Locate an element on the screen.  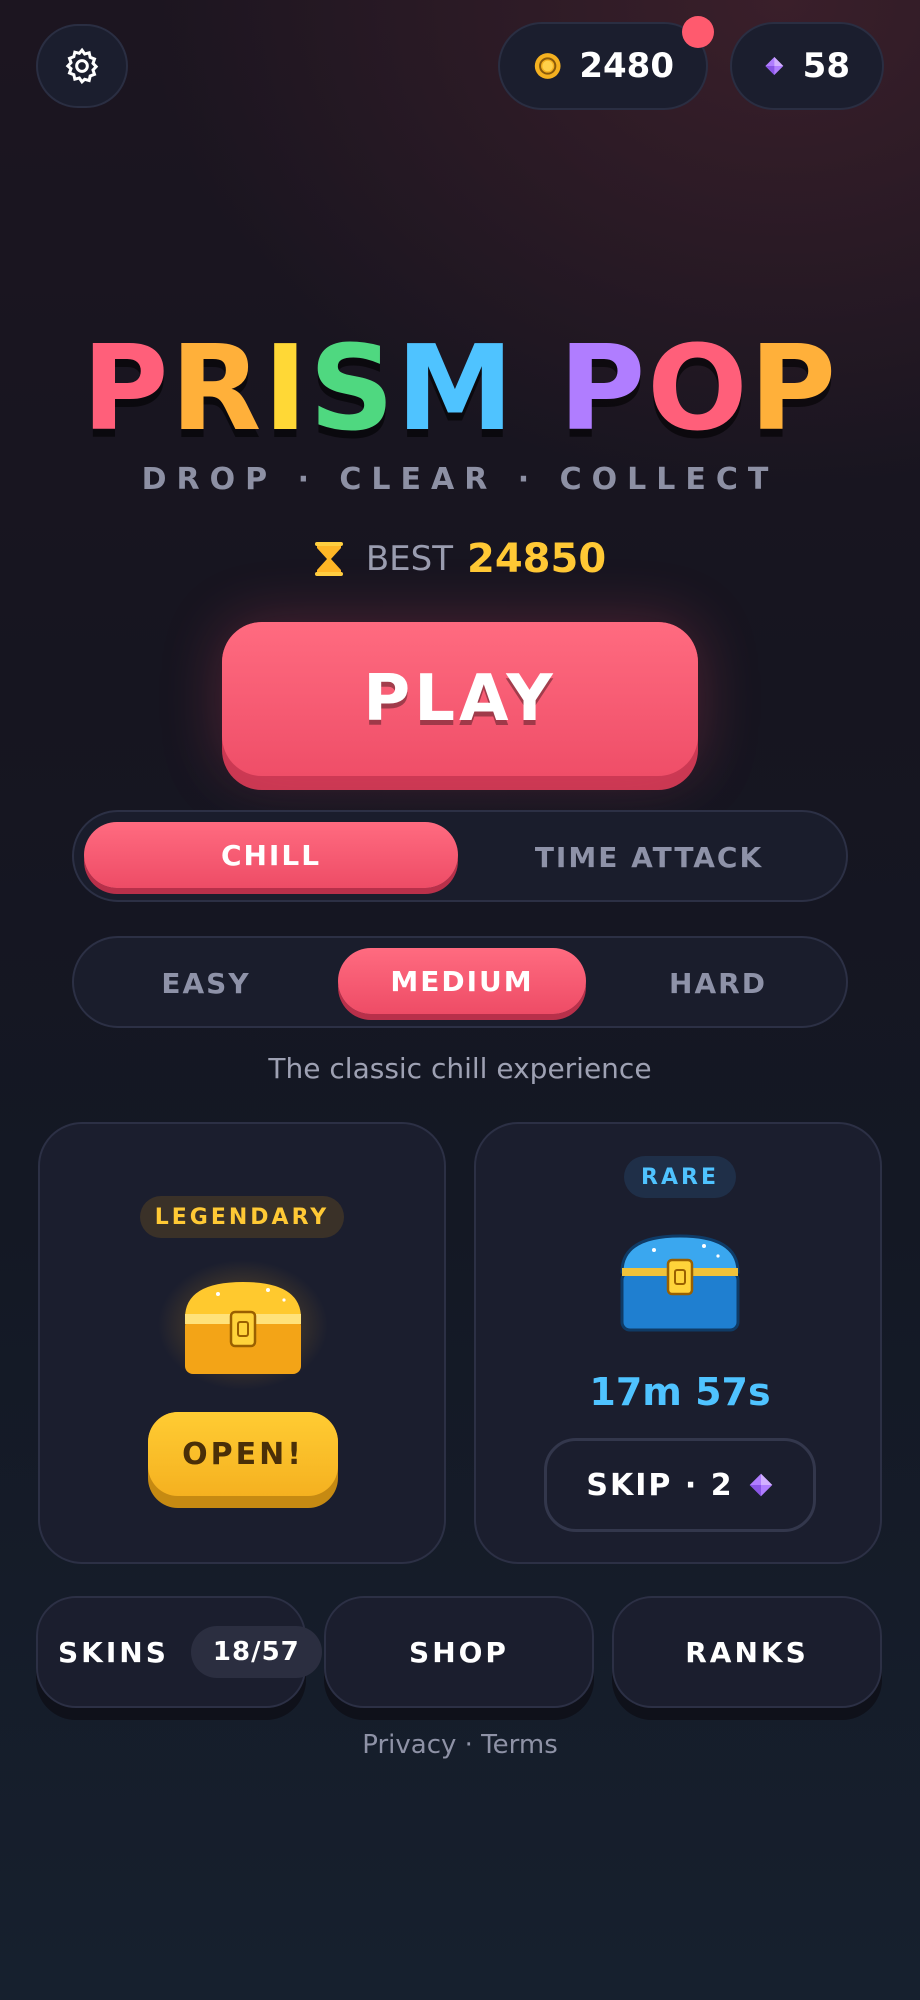
legendary-chest-icon is located at coordinates (243, 1325).